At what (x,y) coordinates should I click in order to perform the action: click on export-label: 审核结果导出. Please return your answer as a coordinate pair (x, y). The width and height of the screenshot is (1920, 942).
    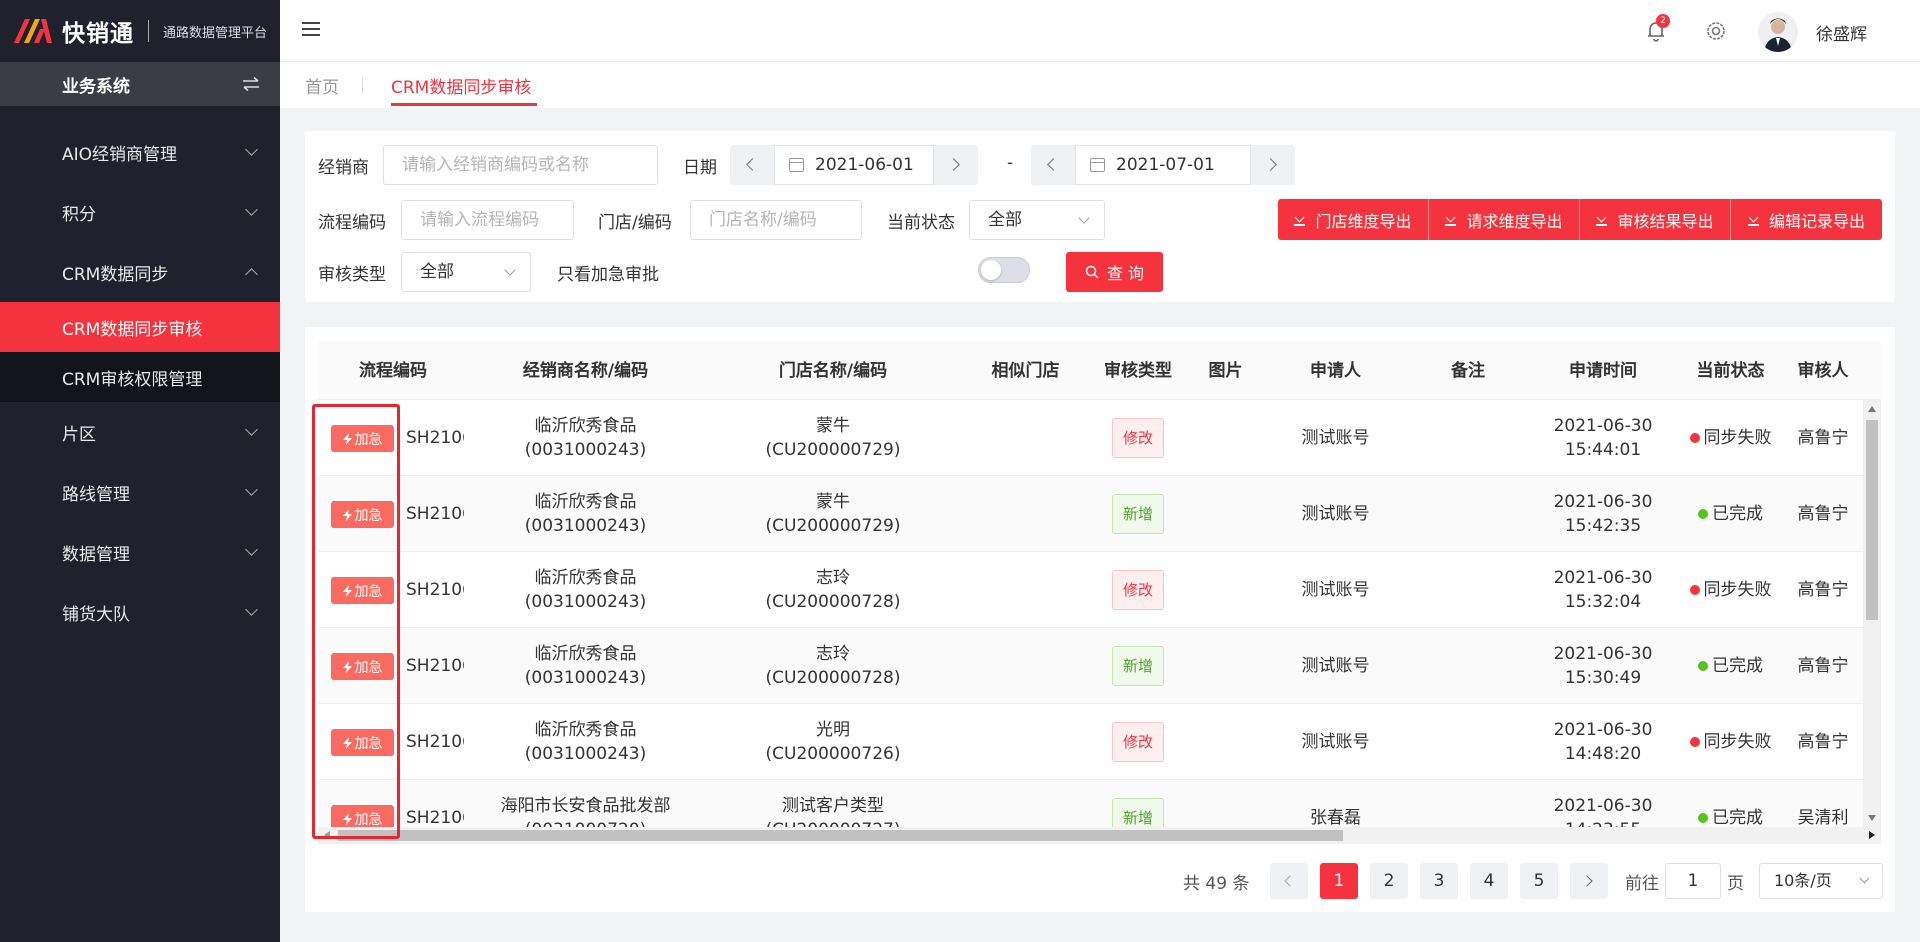
    Looking at the image, I should click on (1665, 221).